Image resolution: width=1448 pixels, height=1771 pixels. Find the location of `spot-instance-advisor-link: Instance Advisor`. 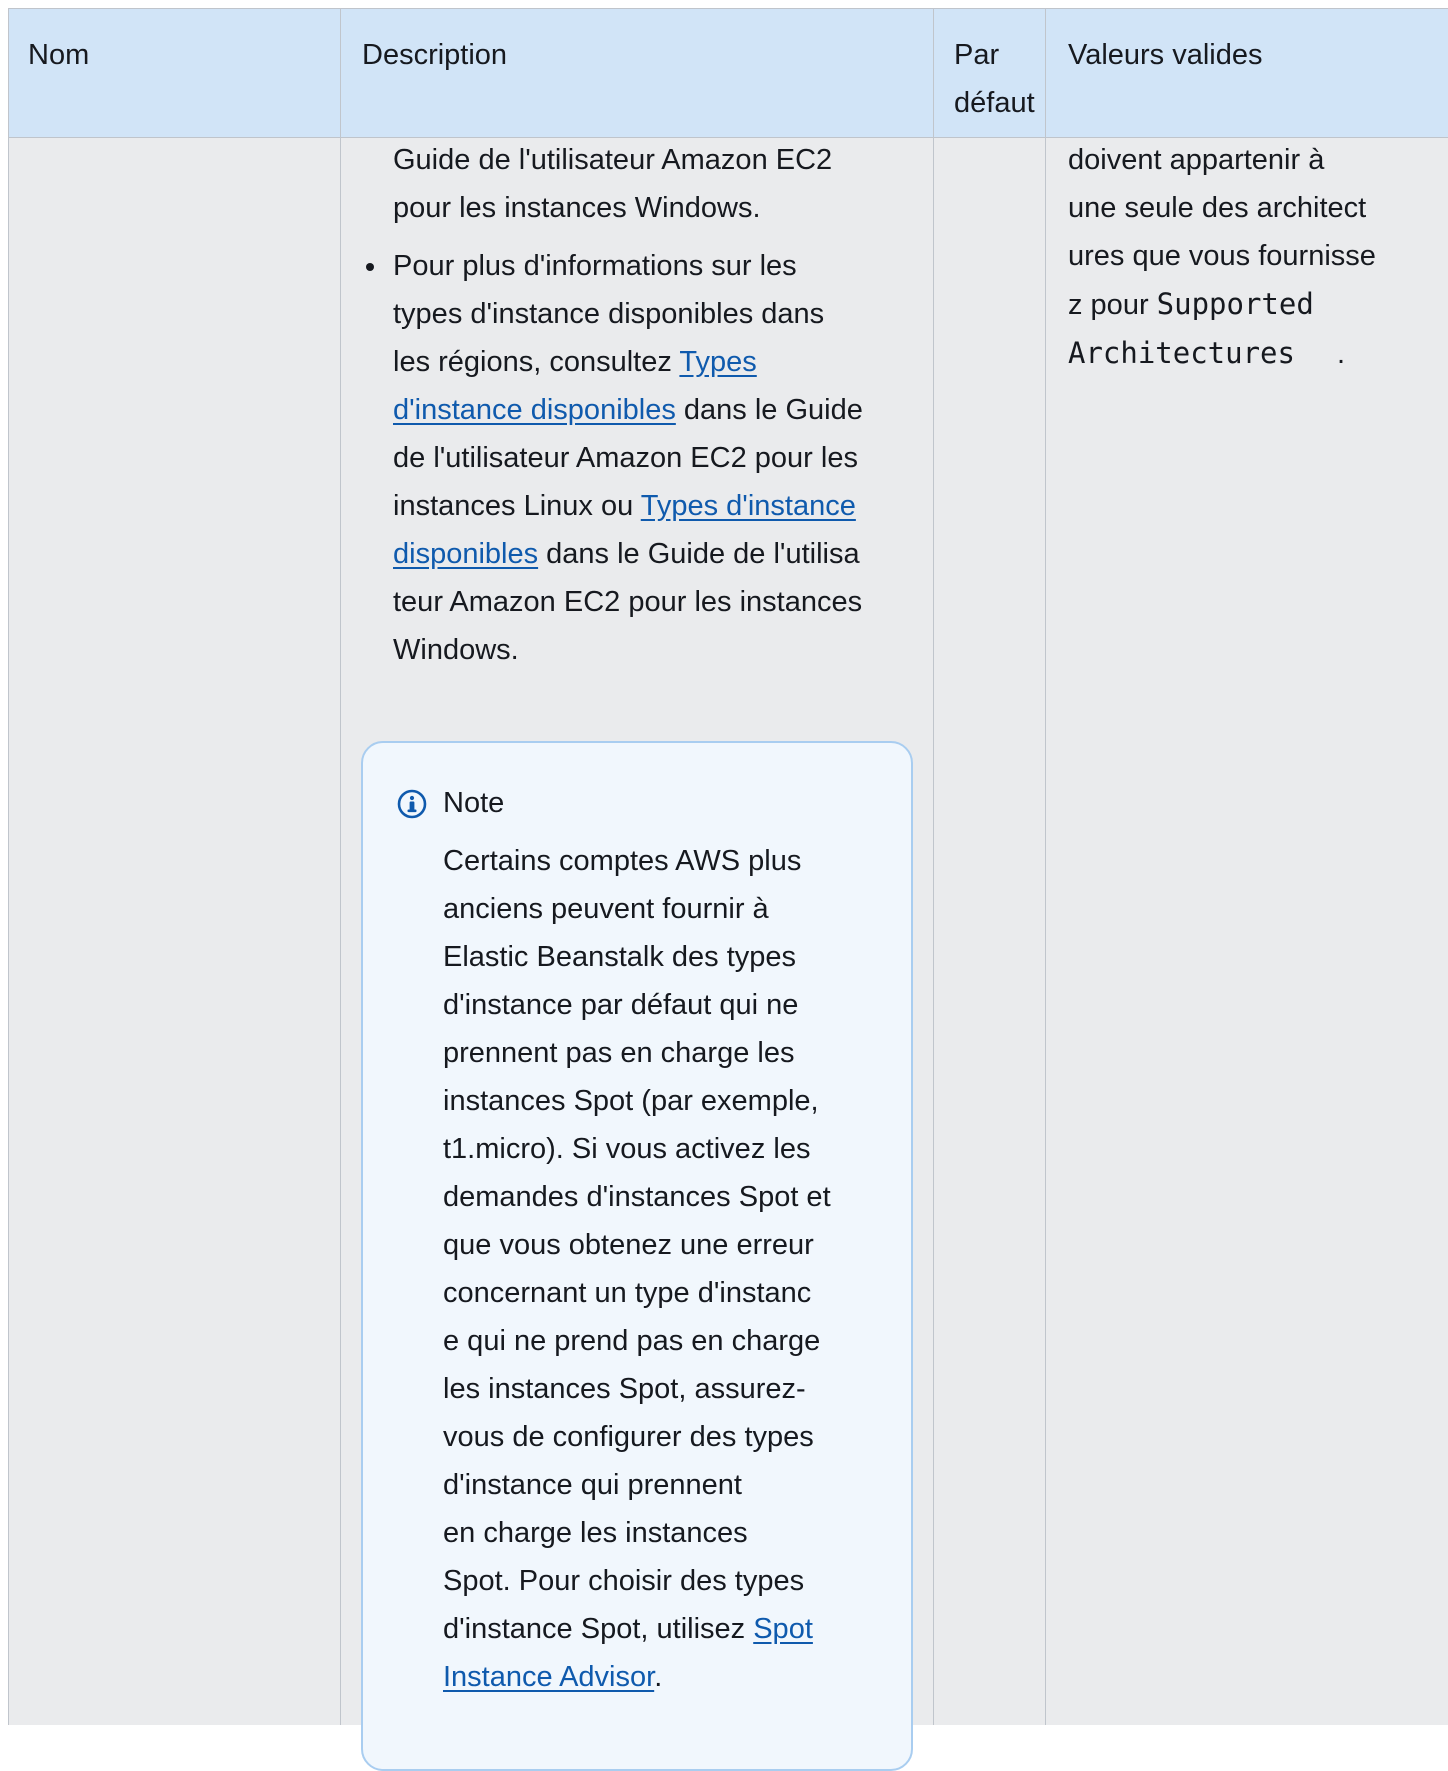

spot-instance-advisor-link: Instance Advisor is located at coordinates (548, 1677).